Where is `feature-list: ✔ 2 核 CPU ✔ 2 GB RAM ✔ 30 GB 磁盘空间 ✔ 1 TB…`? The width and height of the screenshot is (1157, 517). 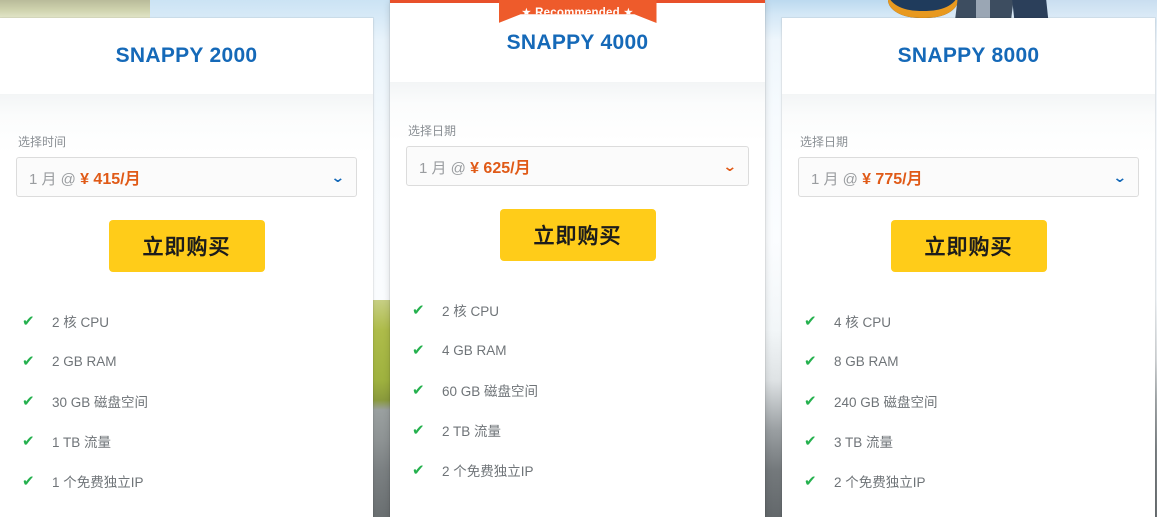 feature-list: ✔ 2 核 CPU ✔ 2 GB RAM ✔ 30 GB 磁盘空间 ✔ 1 TB… is located at coordinates (186, 386).